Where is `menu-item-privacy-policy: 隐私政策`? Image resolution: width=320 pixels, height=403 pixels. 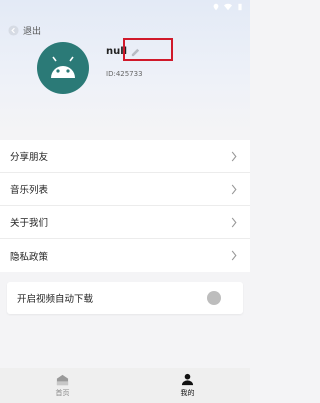 menu-item-privacy-policy: 隐私政策 is located at coordinates (125, 255).